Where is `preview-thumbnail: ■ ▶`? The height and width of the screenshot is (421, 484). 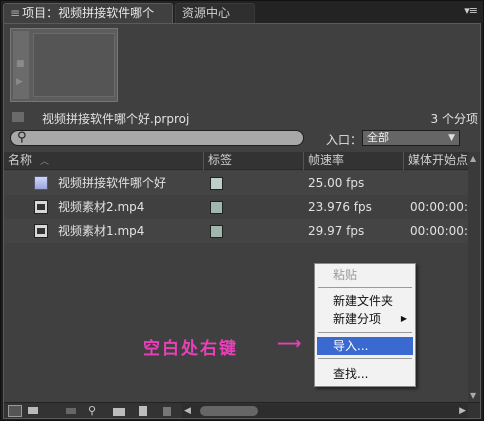 preview-thumbnail: ■ ▶ is located at coordinates (64, 65).